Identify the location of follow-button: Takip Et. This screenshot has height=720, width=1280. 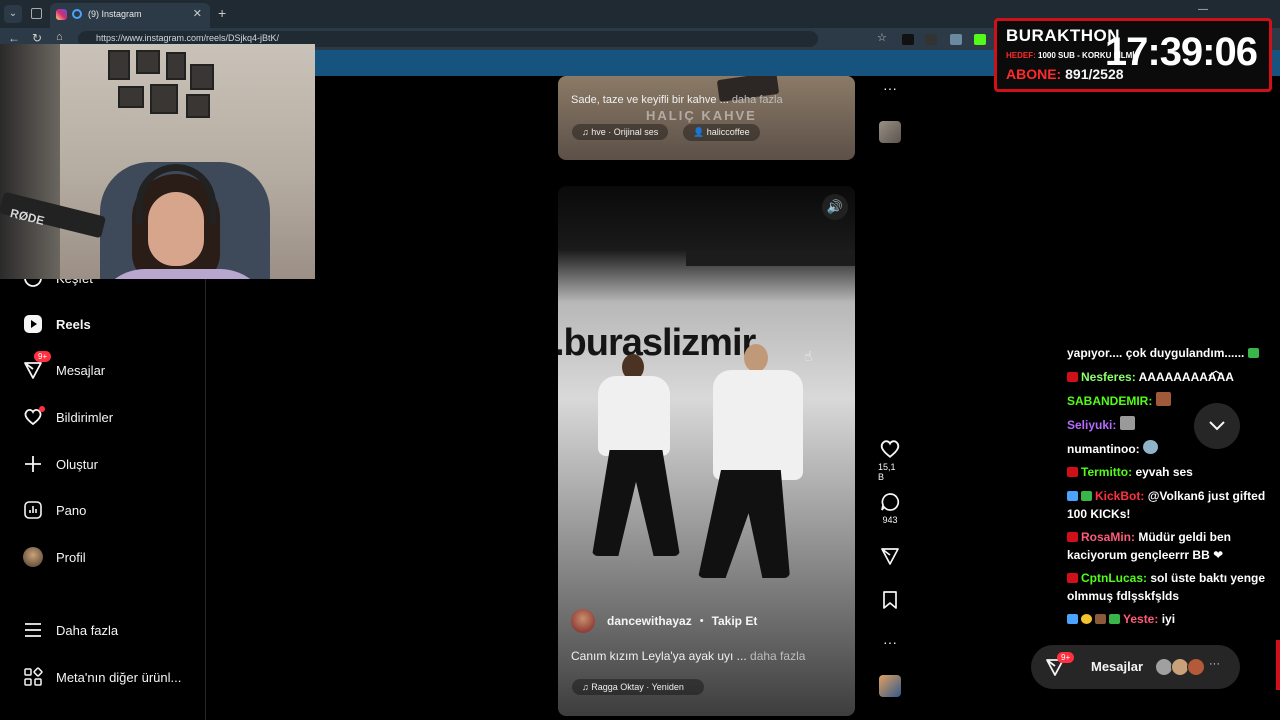
(735, 621).